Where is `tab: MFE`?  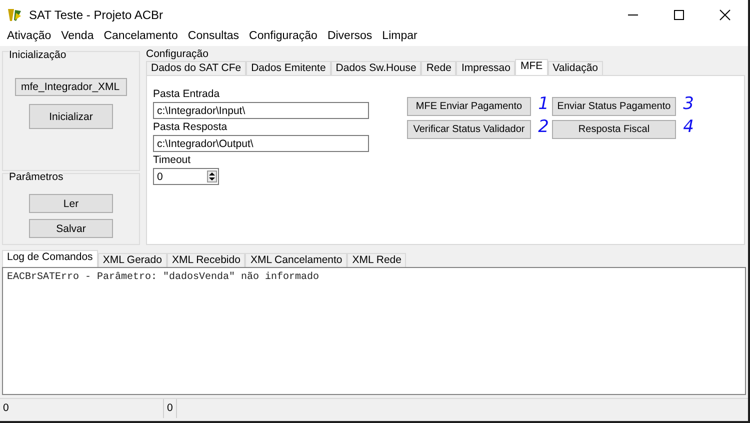 tab: MFE is located at coordinates (531, 67).